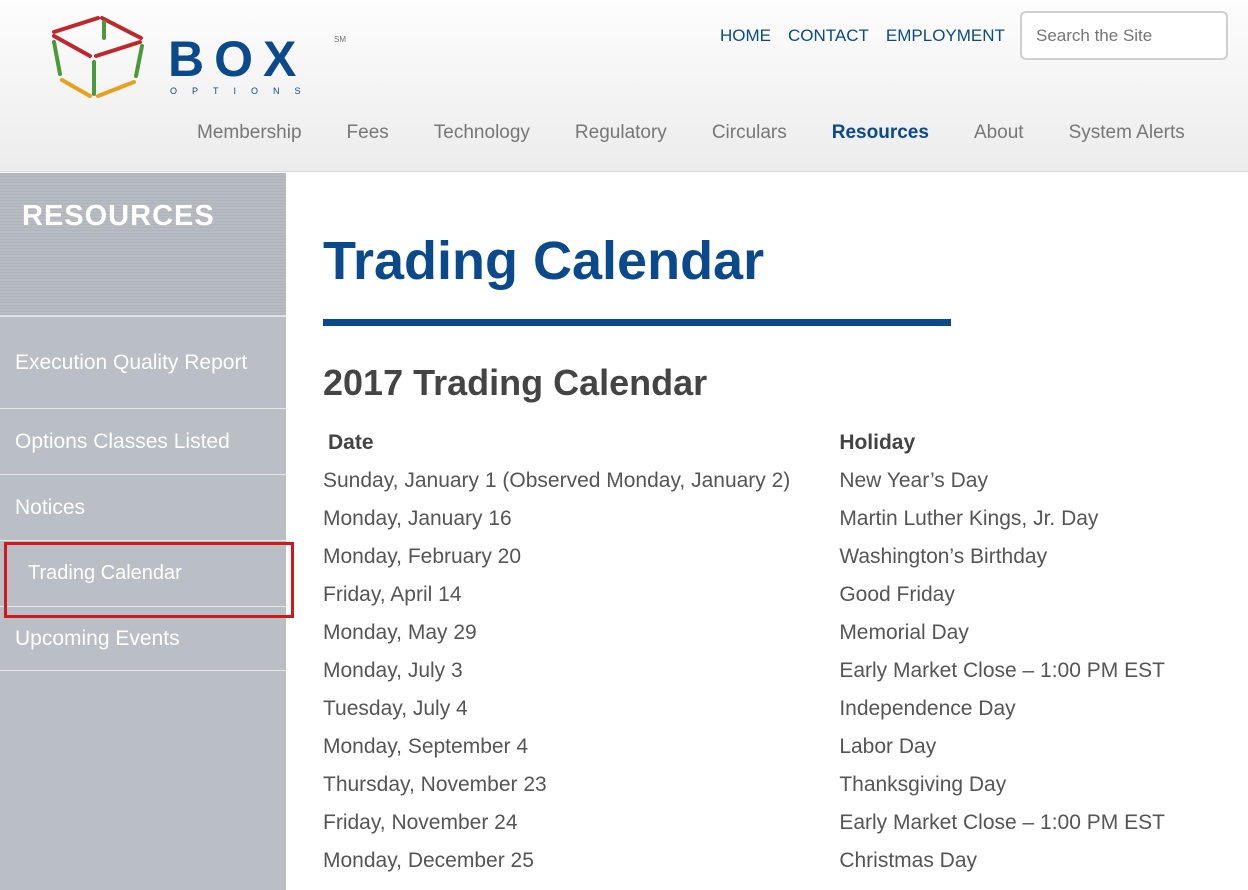 This screenshot has height=890, width=1248. Describe the element at coordinates (999, 133) in the screenshot. I see `nav-about: About` at that location.